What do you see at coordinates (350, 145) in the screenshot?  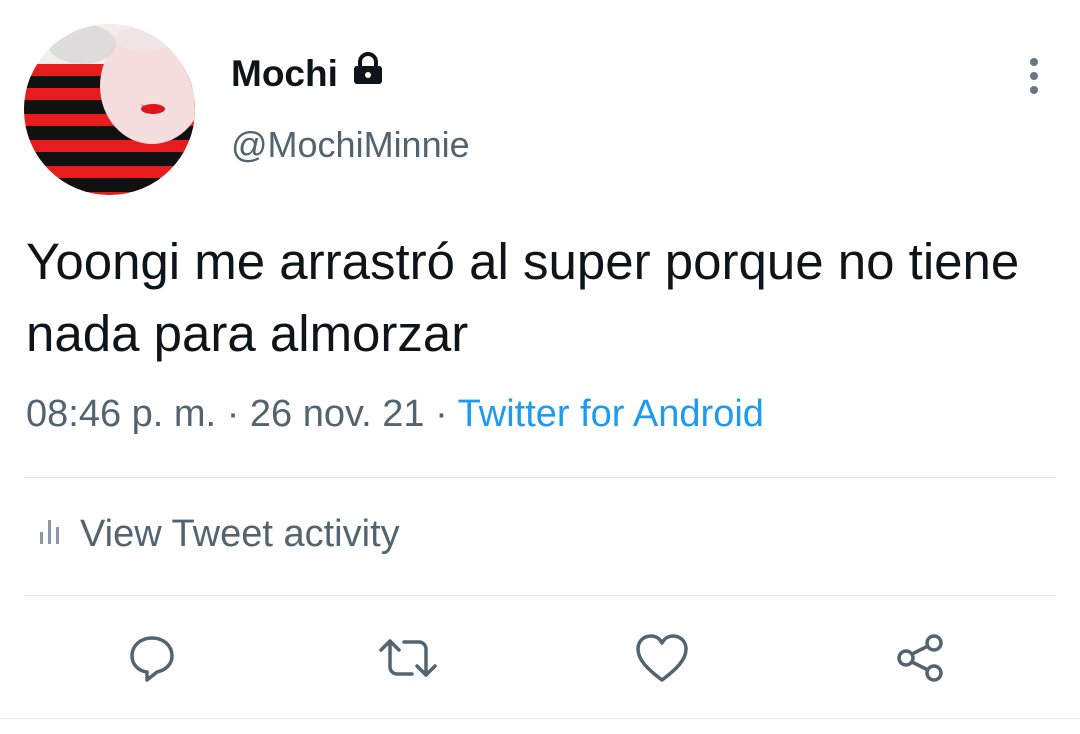 I see `author-handle: @MochiMinnie` at bounding box center [350, 145].